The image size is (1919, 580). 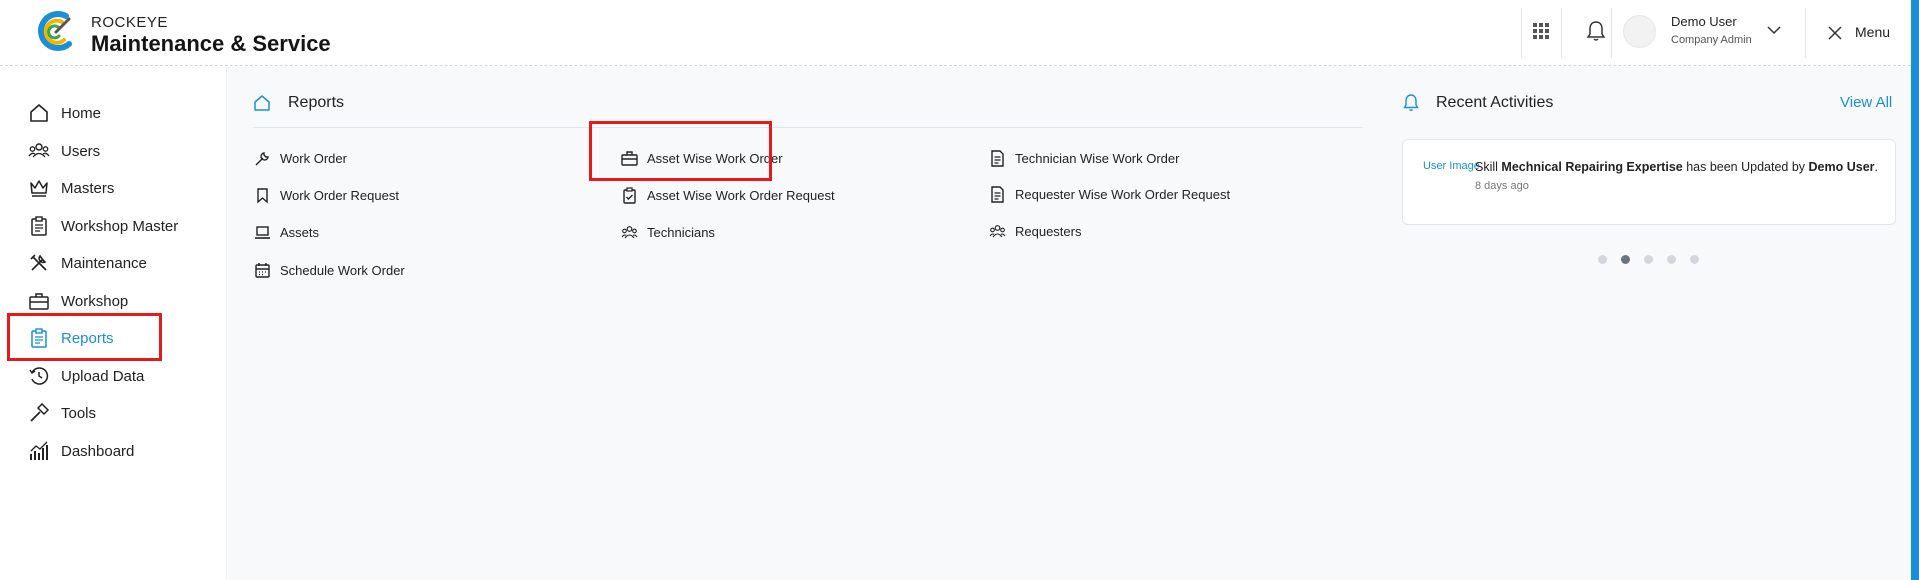 I want to click on sidebar-item-label: Home, so click(x=81, y=113).